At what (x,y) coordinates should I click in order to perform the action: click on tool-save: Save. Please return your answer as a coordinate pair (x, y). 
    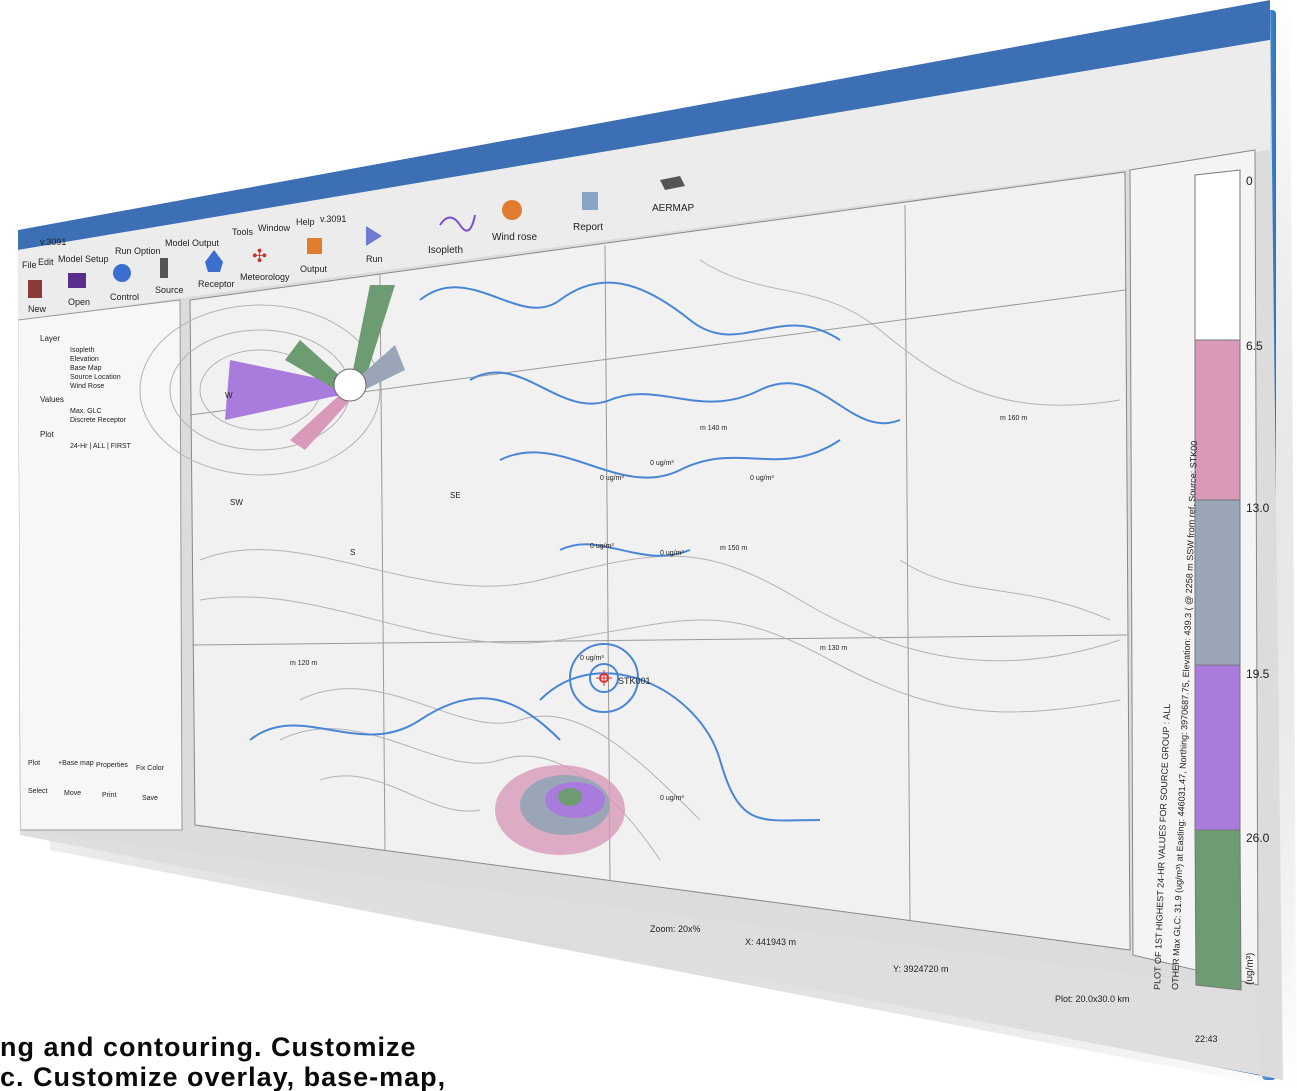
    Looking at the image, I should click on (150, 798).